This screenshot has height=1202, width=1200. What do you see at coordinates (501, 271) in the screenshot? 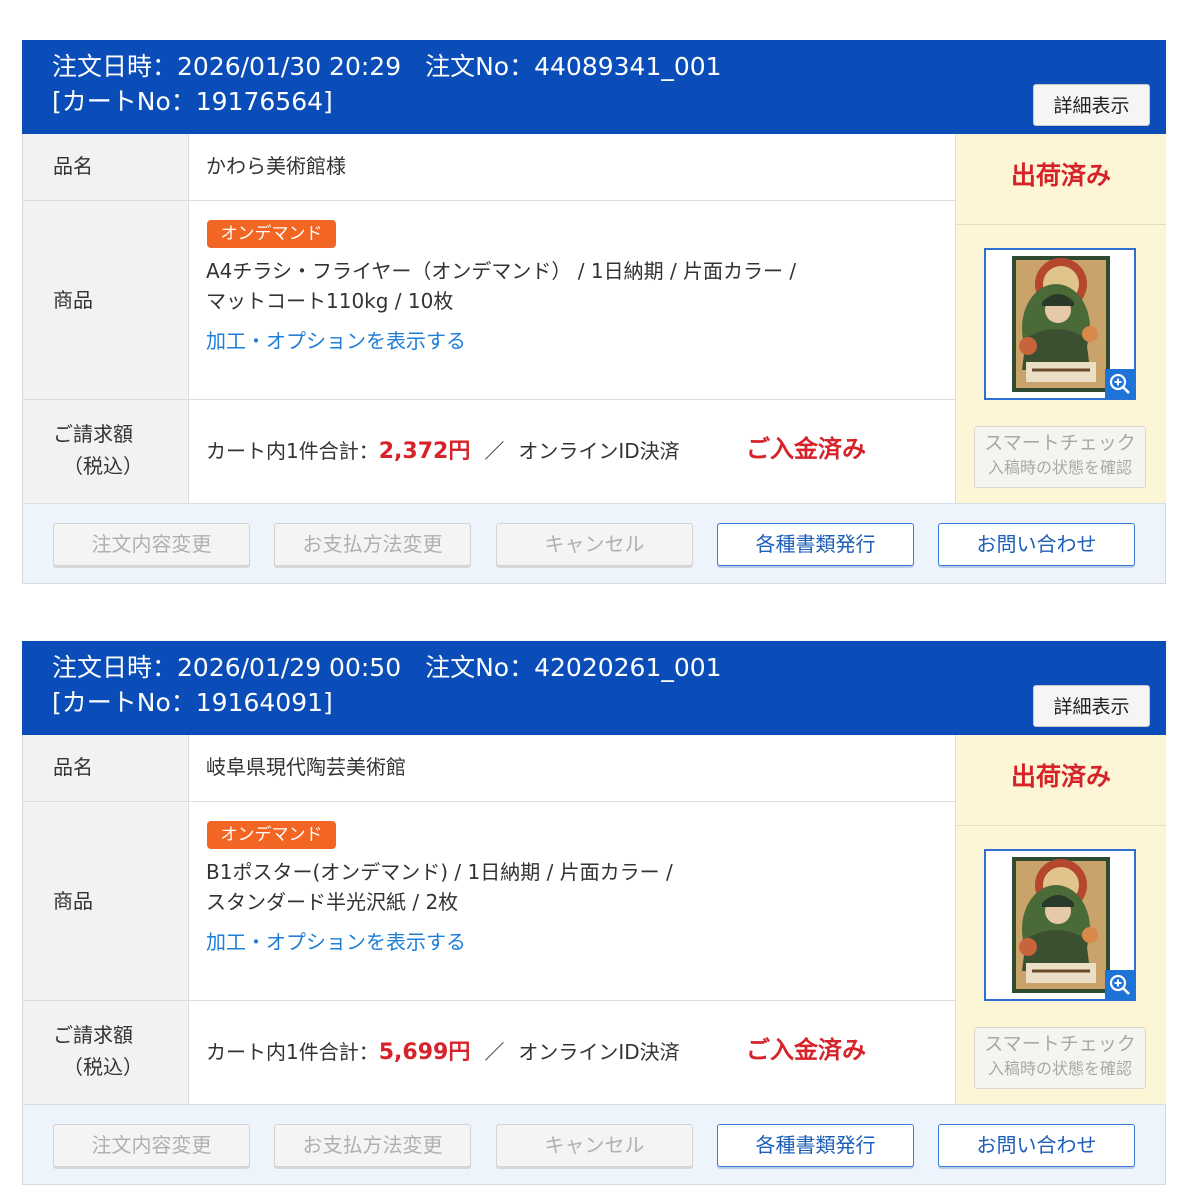
I see `product-spec-line1: A4チラシ・フライヤー（オンデマンド） / 1日納期 / 片面カラー /` at bounding box center [501, 271].